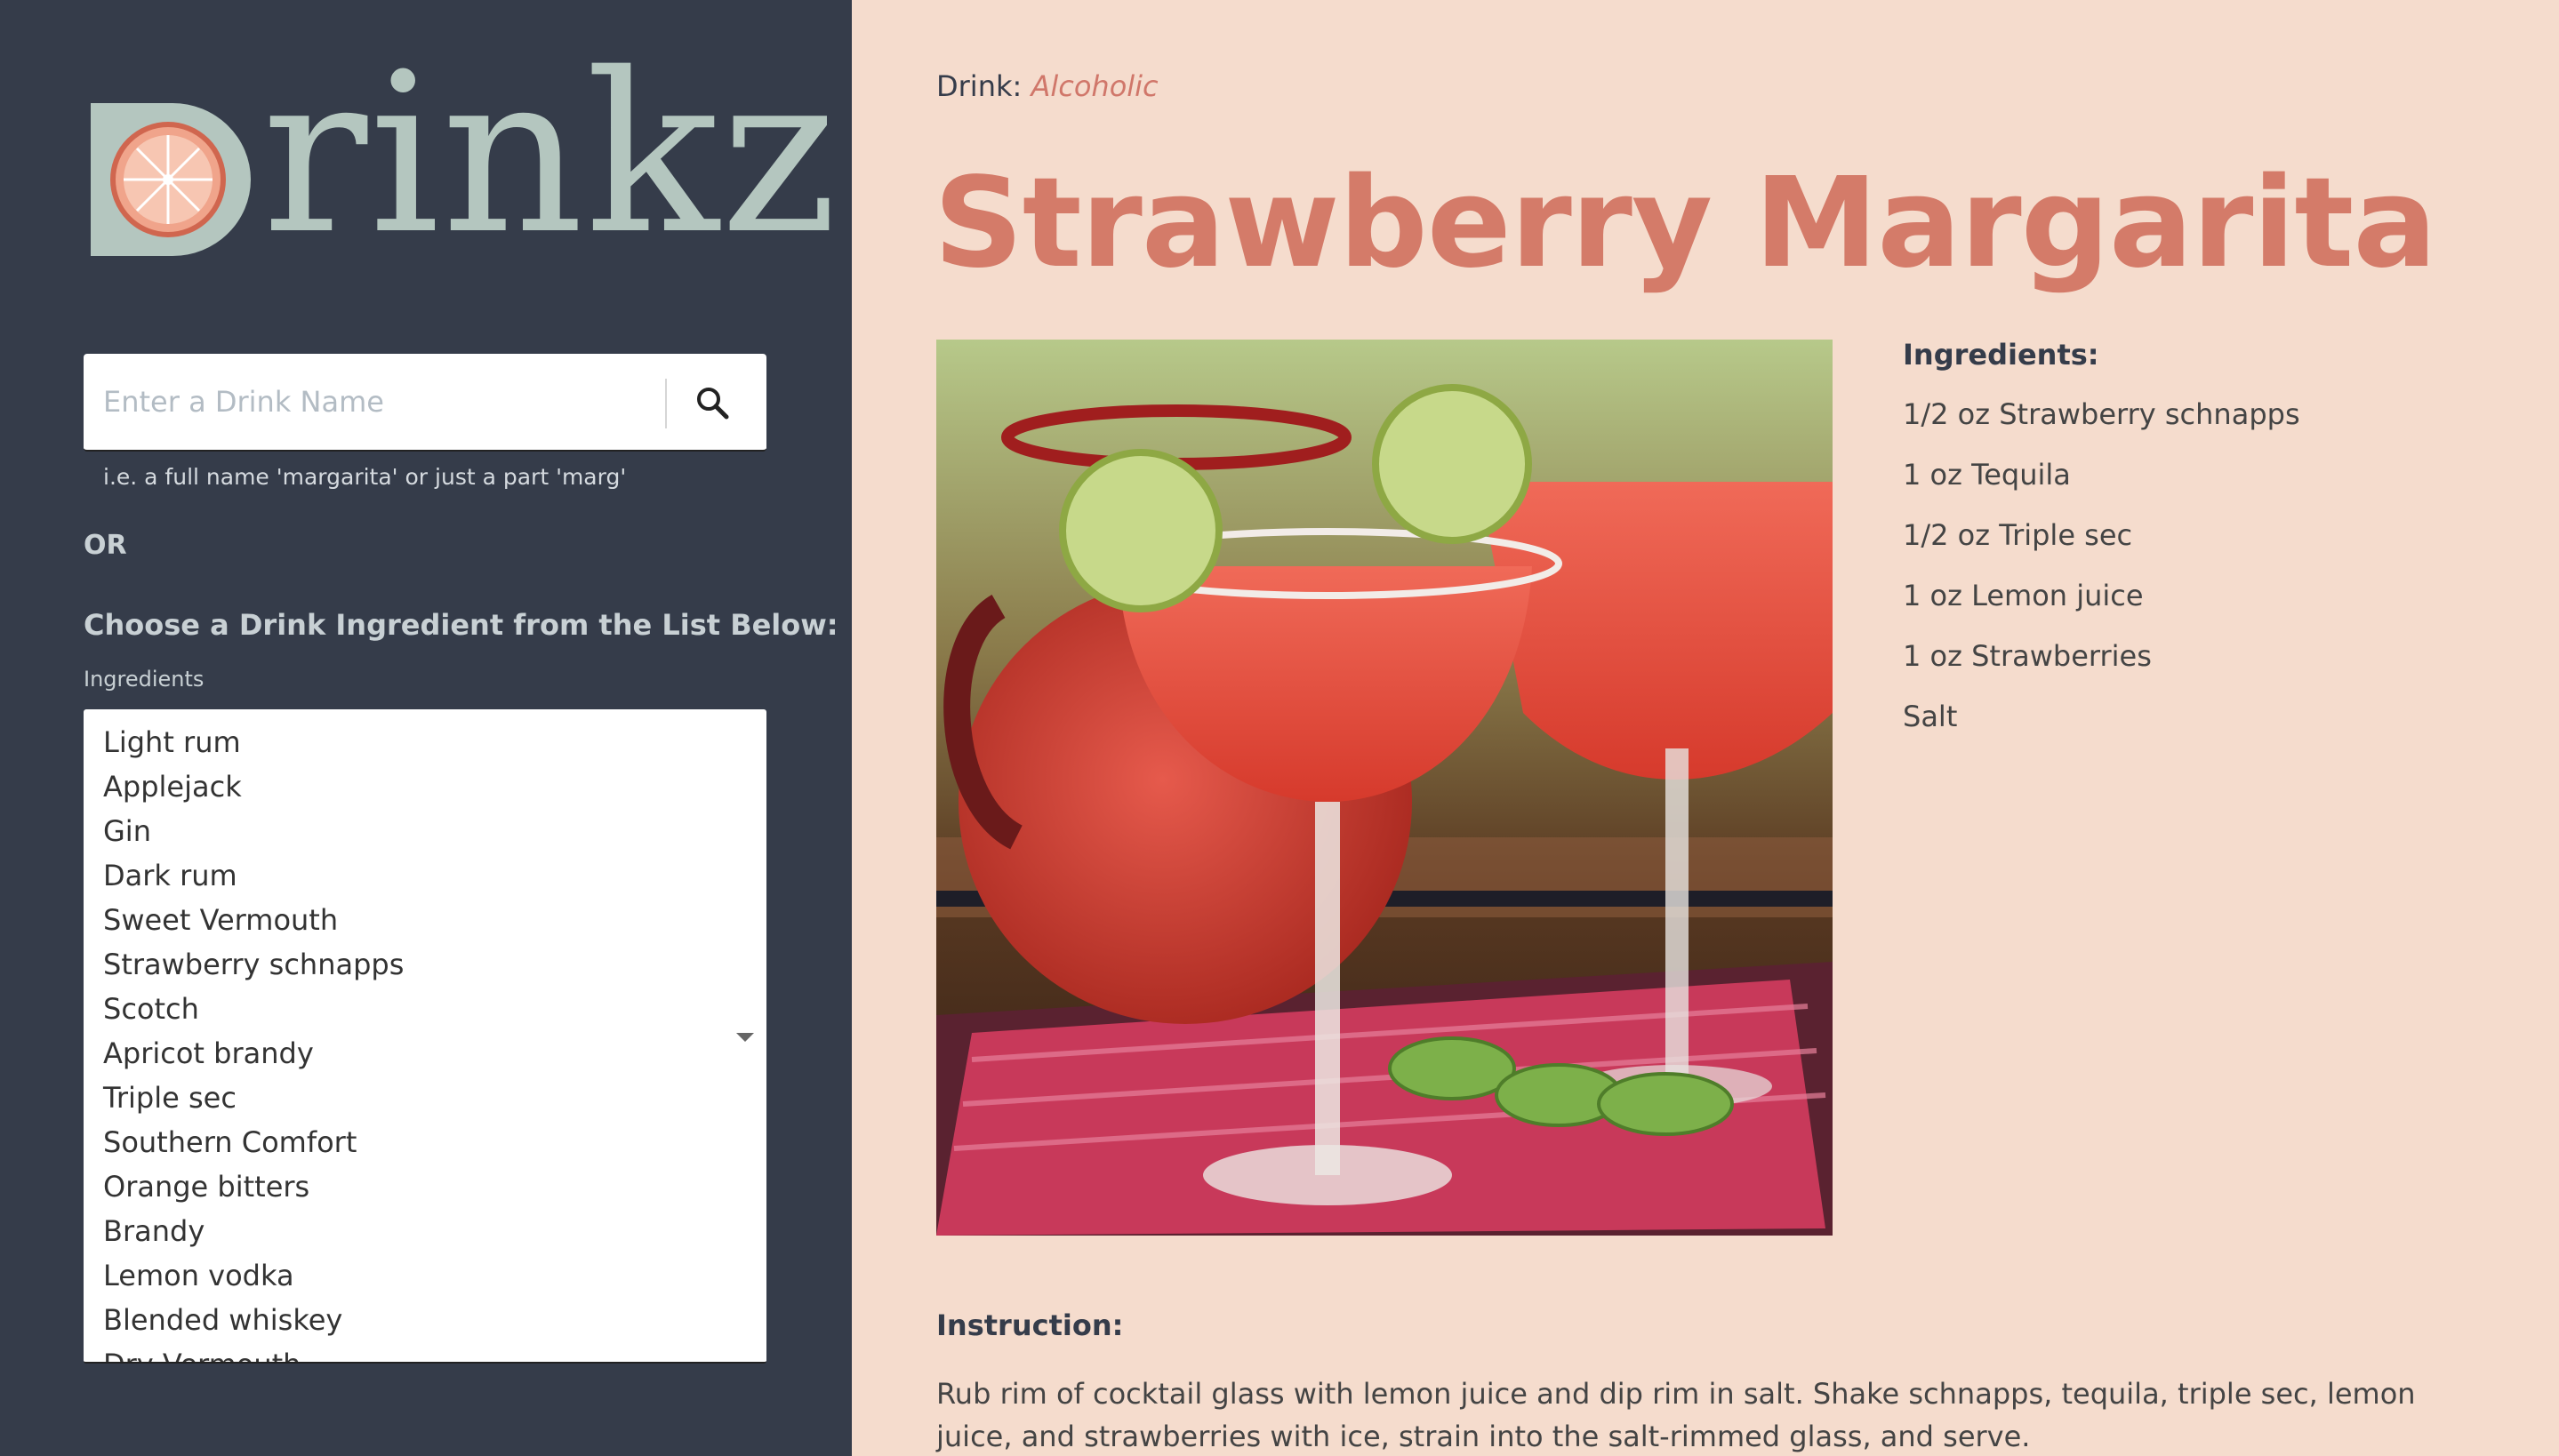  What do you see at coordinates (425, 1186) in the screenshot?
I see `ingredient-option: Orange bitters` at bounding box center [425, 1186].